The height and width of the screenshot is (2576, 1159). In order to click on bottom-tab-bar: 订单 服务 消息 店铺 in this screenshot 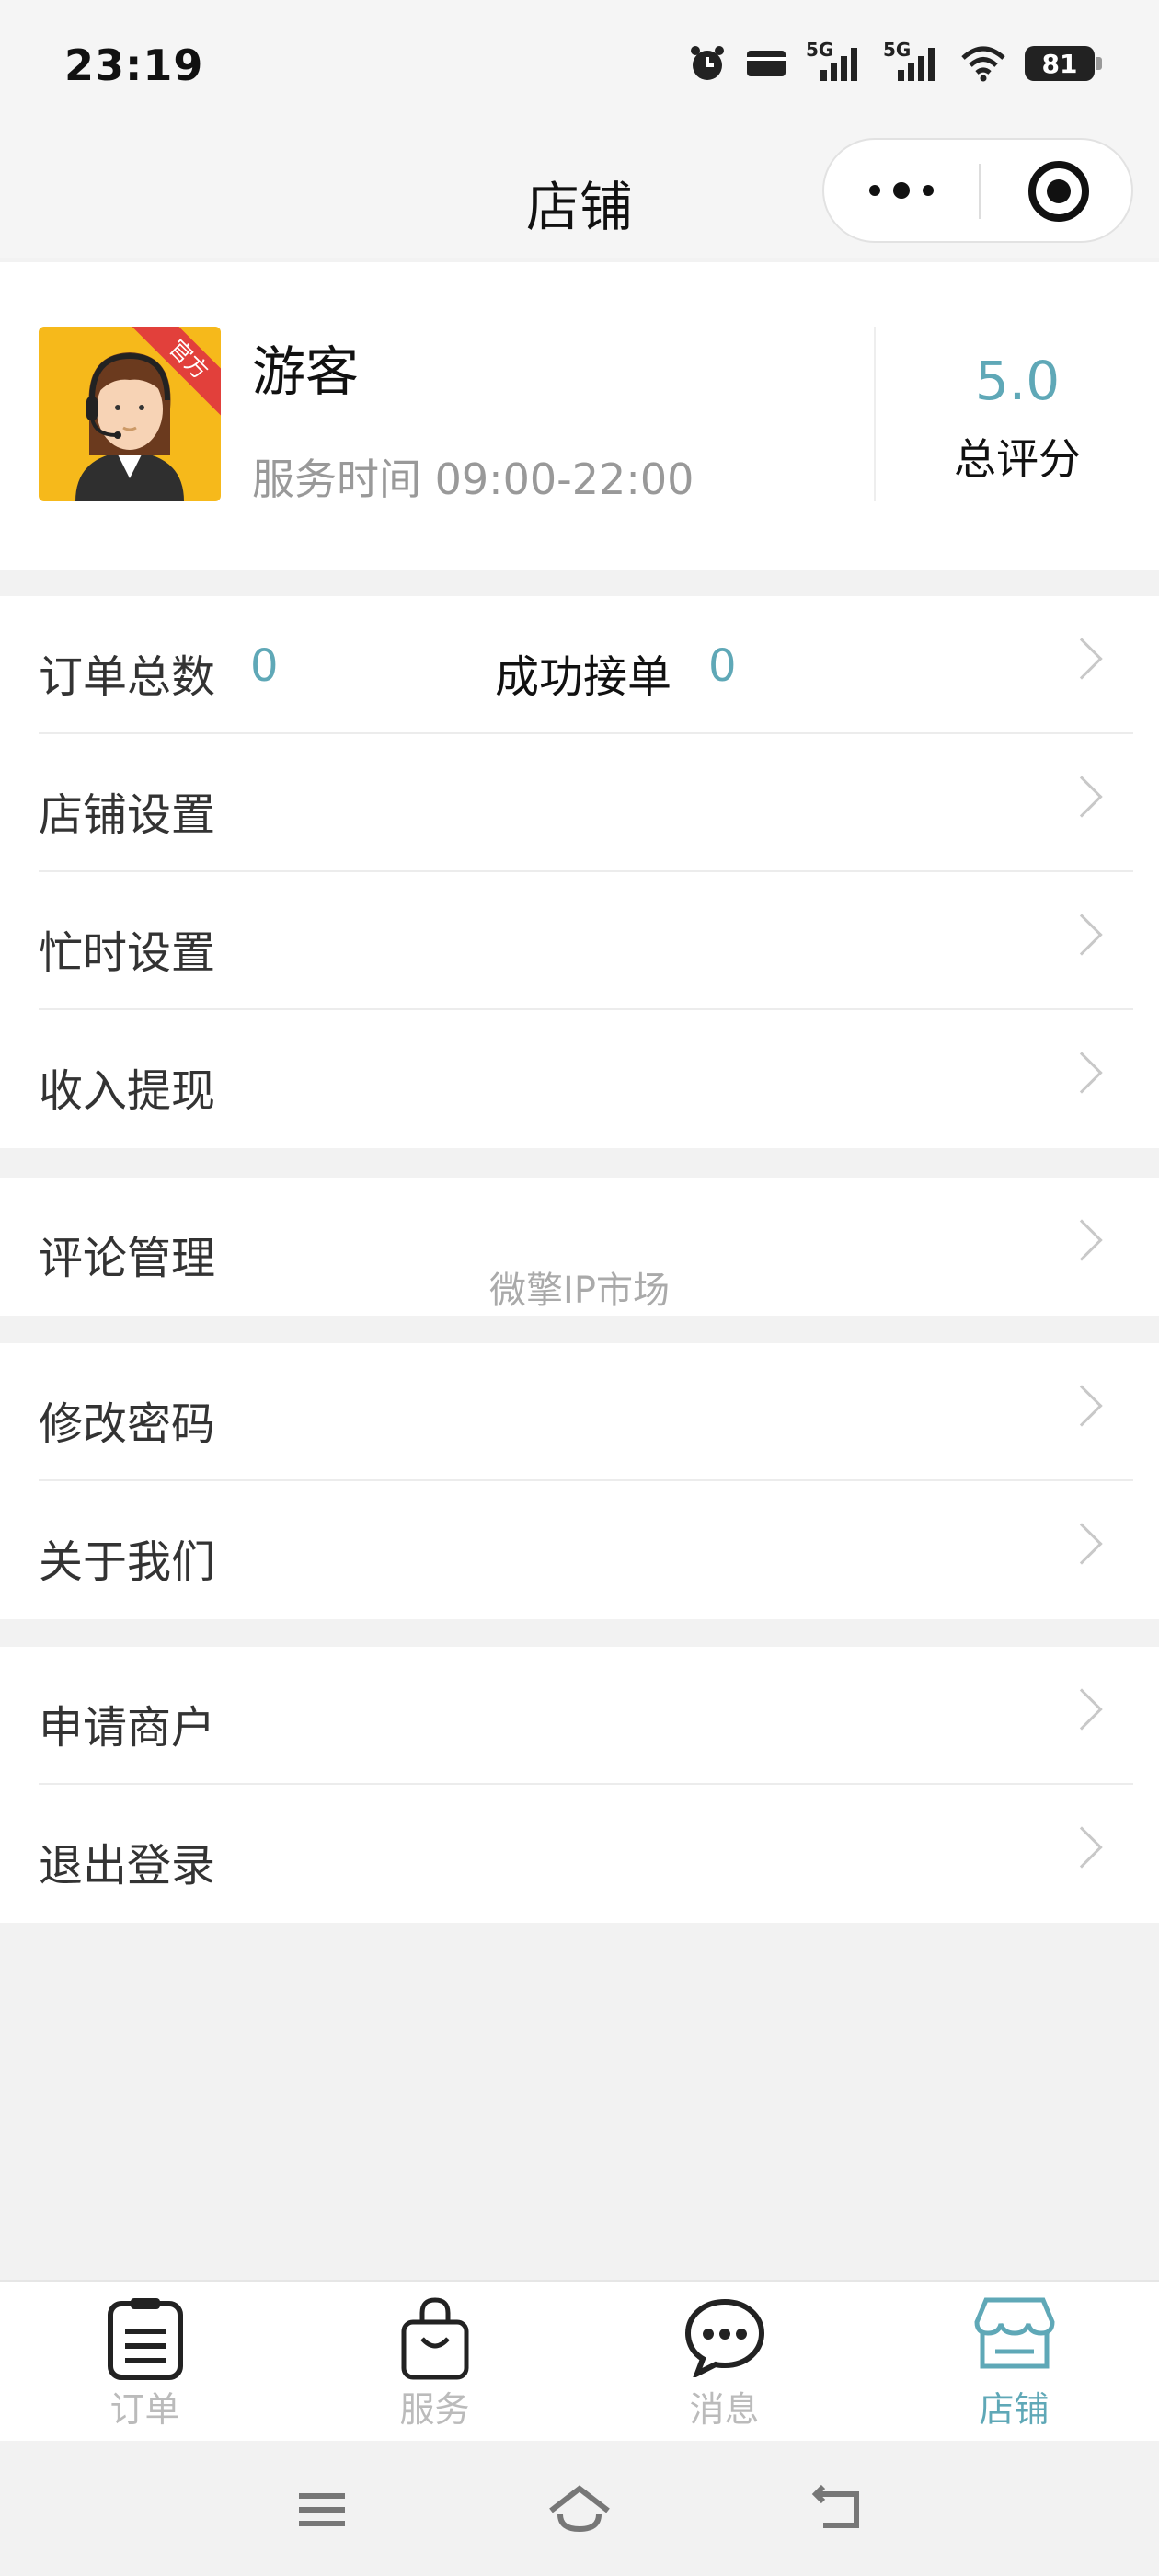, I will do `click(579, 2360)`.